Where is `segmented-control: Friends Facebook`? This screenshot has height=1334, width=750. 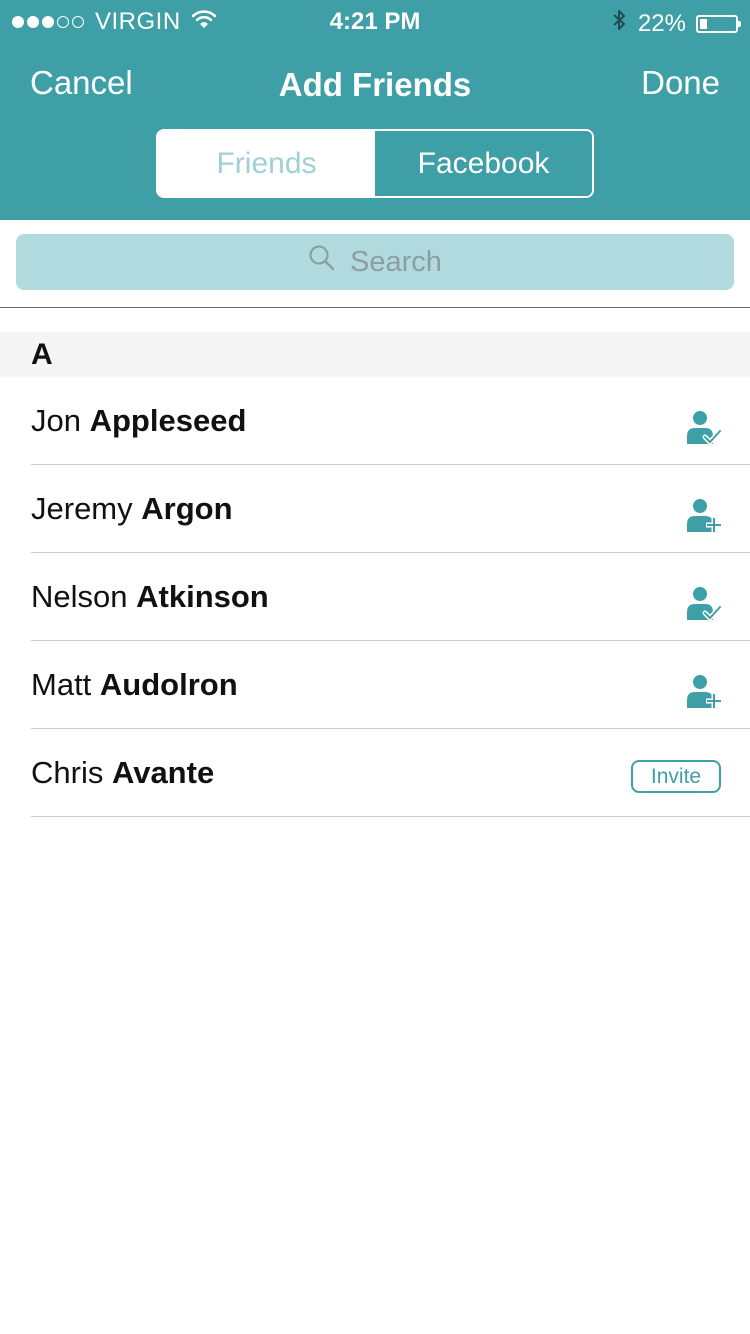
segmented-control: Friends Facebook is located at coordinates (375, 163).